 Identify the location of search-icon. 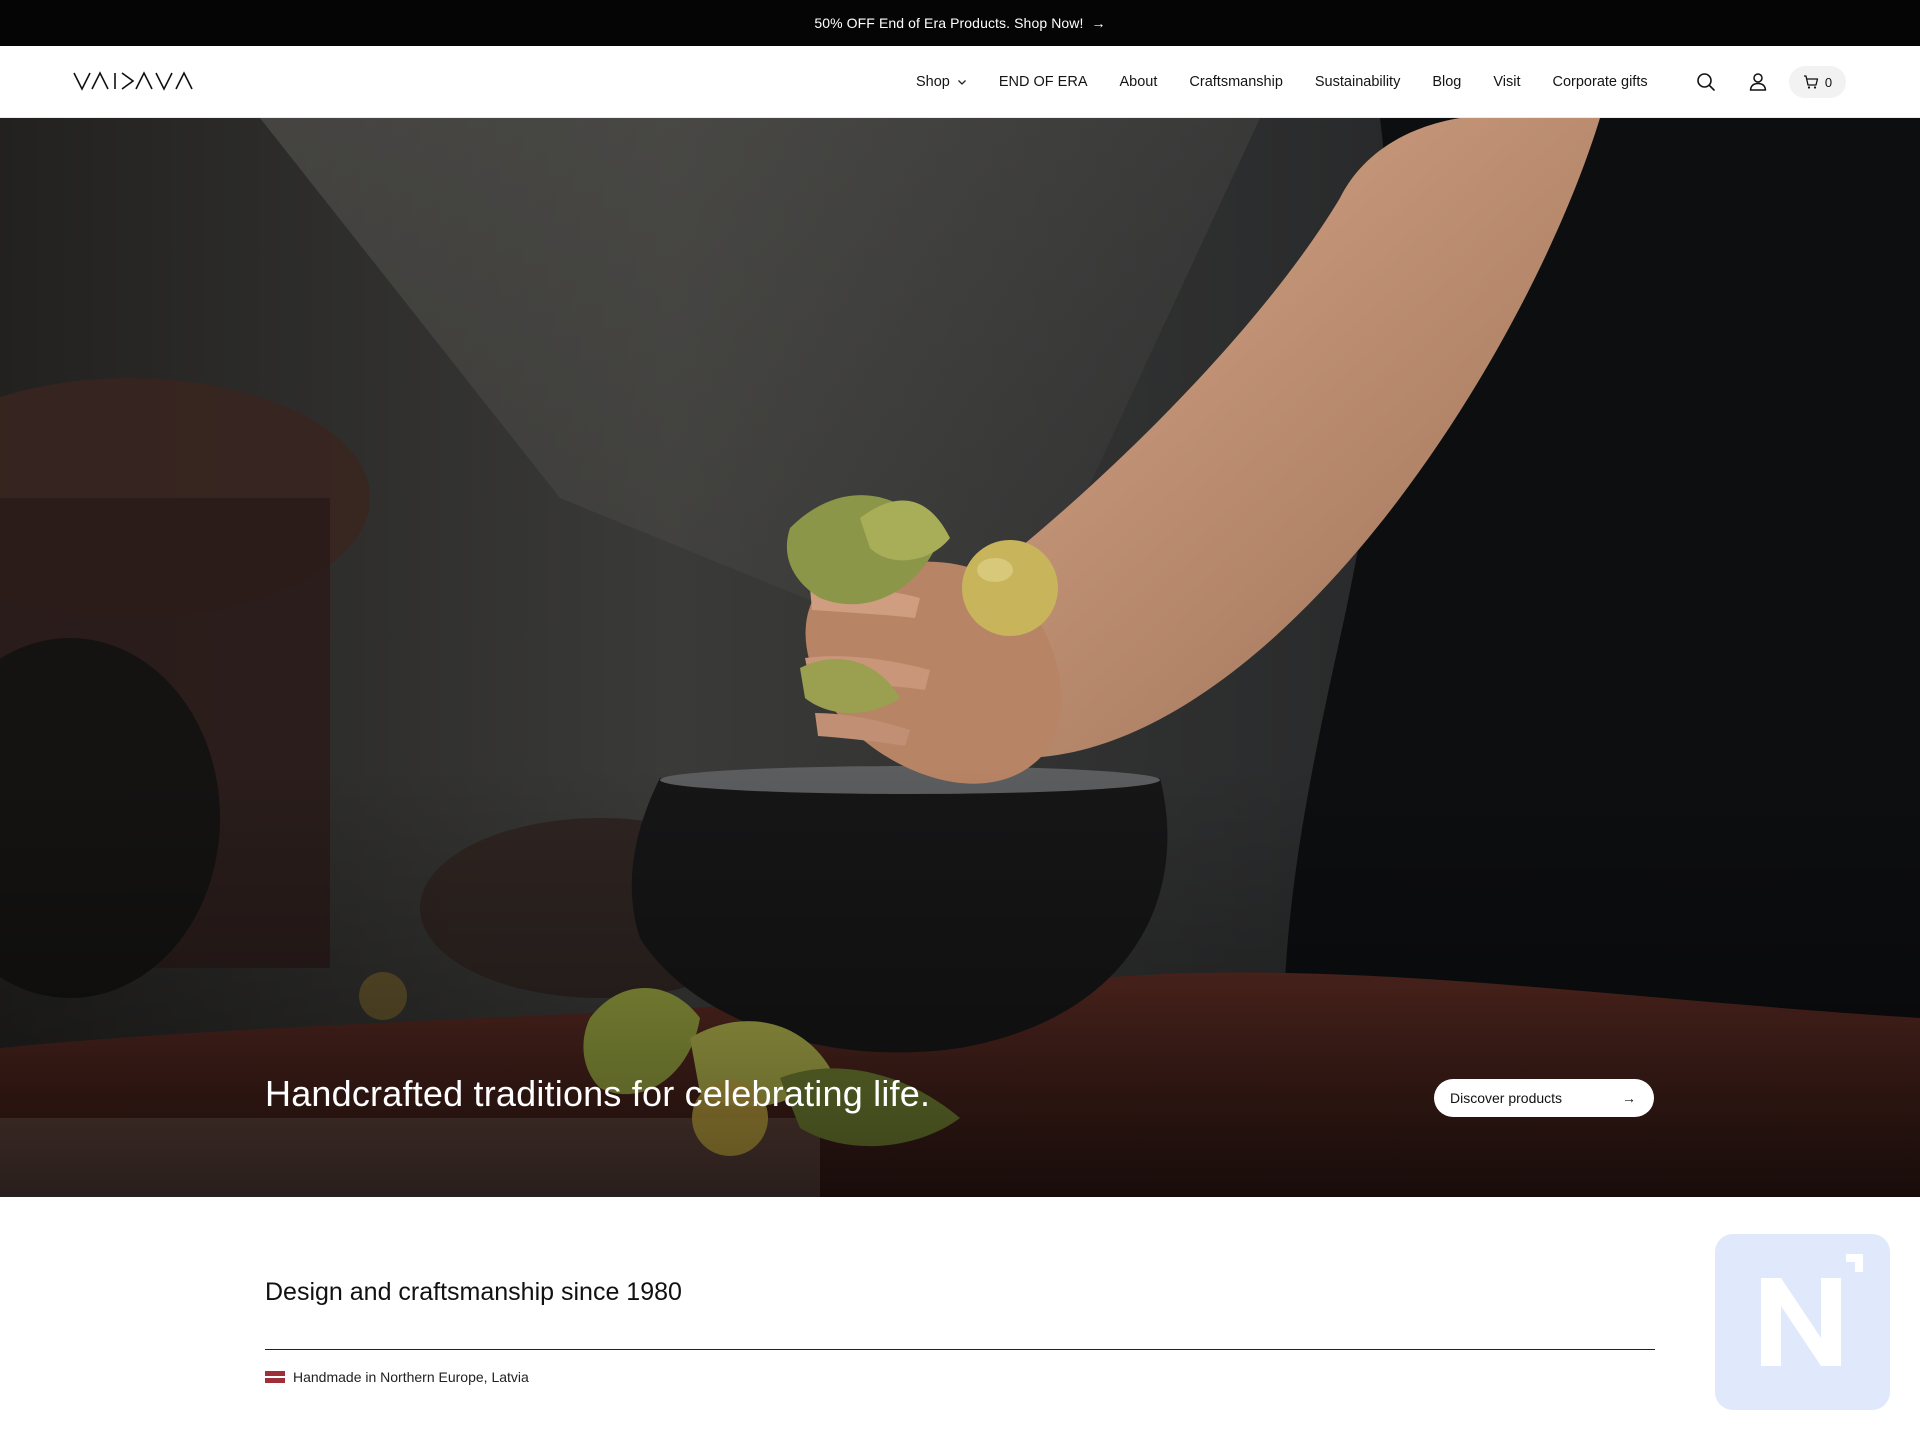
(1706, 82).